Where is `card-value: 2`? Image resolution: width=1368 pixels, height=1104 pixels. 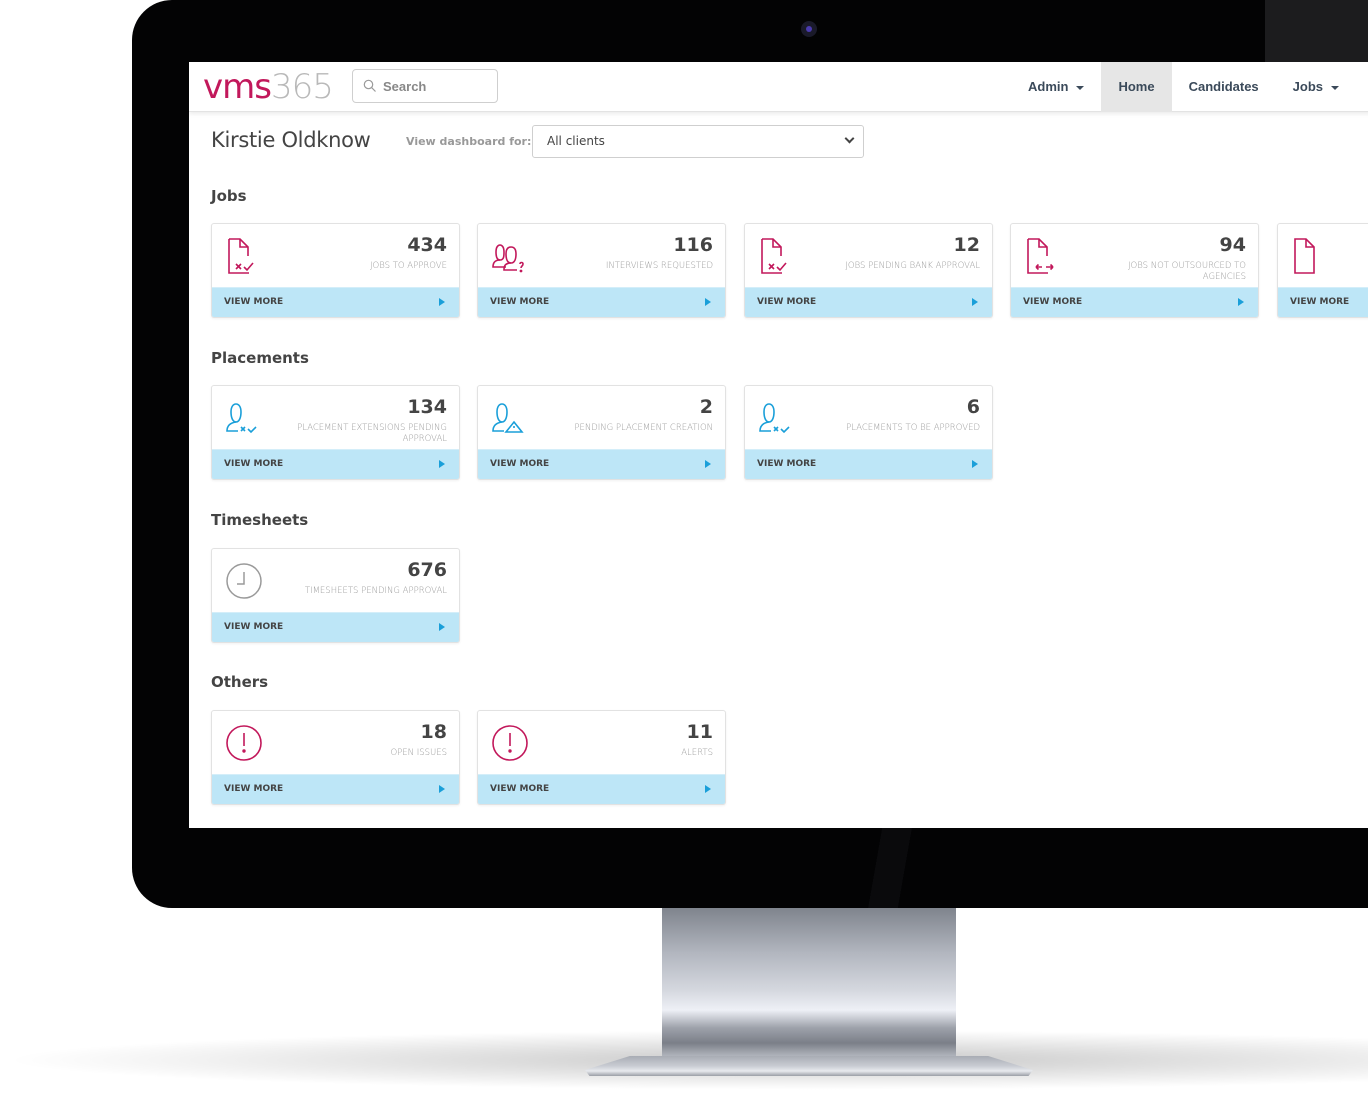
card-value: 2 is located at coordinates (706, 407).